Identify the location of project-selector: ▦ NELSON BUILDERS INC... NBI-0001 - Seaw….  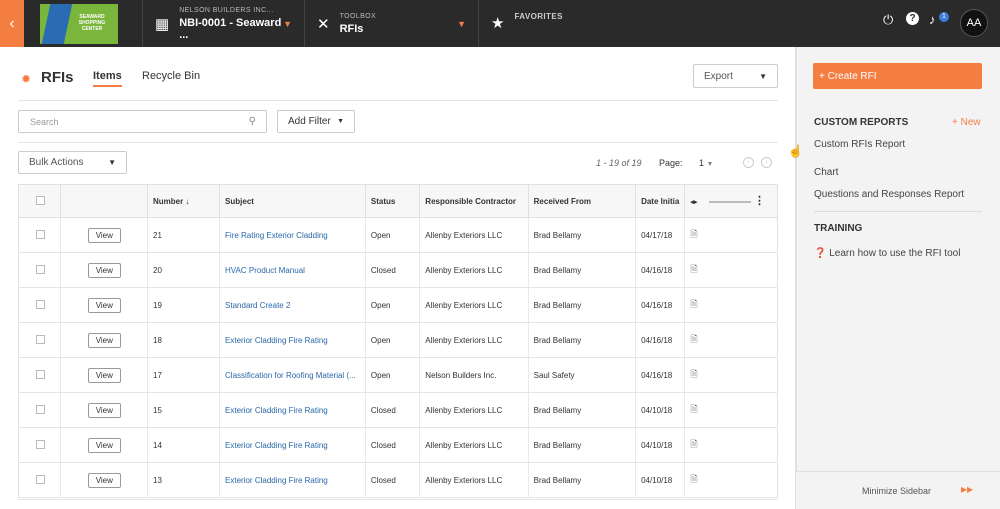
(223, 23).